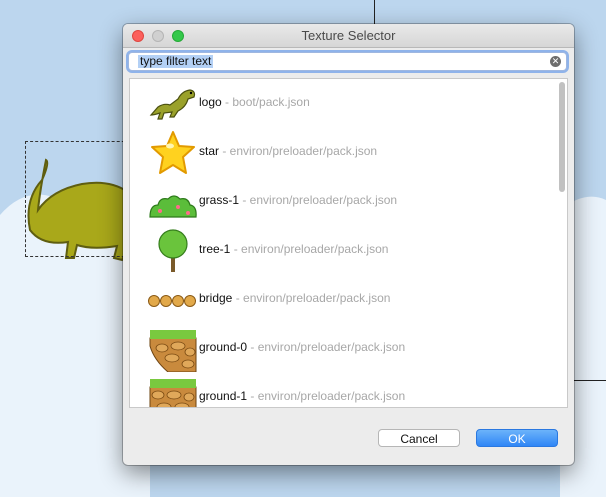 This screenshot has height=497, width=606. I want to click on list-item-label: ground-1 - environ/preloader/pack.json, so click(302, 396).